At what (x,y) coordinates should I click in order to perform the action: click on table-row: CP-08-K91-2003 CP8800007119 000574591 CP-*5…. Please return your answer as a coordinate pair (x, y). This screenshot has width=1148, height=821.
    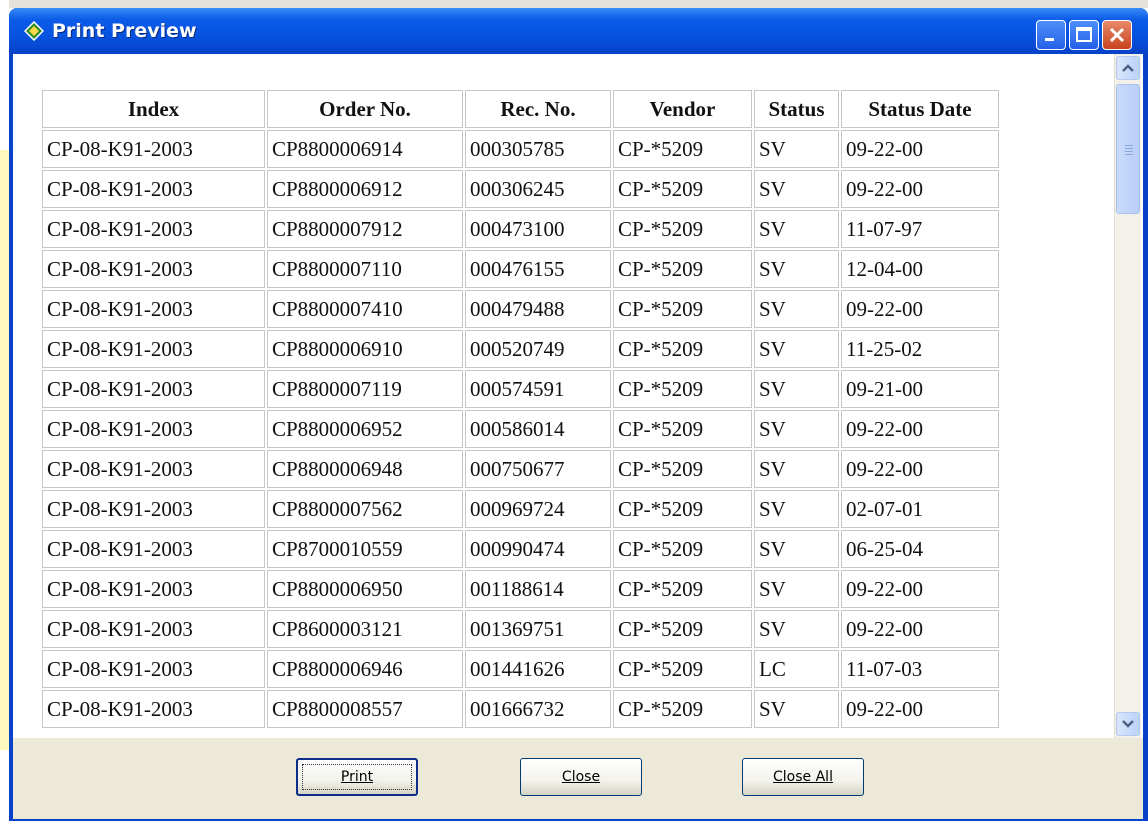
    Looking at the image, I should click on (520, 389).